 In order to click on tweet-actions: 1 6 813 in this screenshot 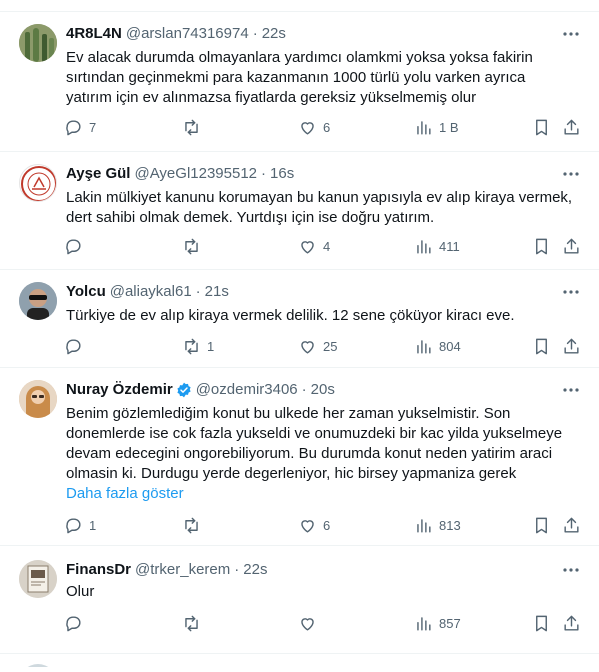, I will do `click(299, 526)`.